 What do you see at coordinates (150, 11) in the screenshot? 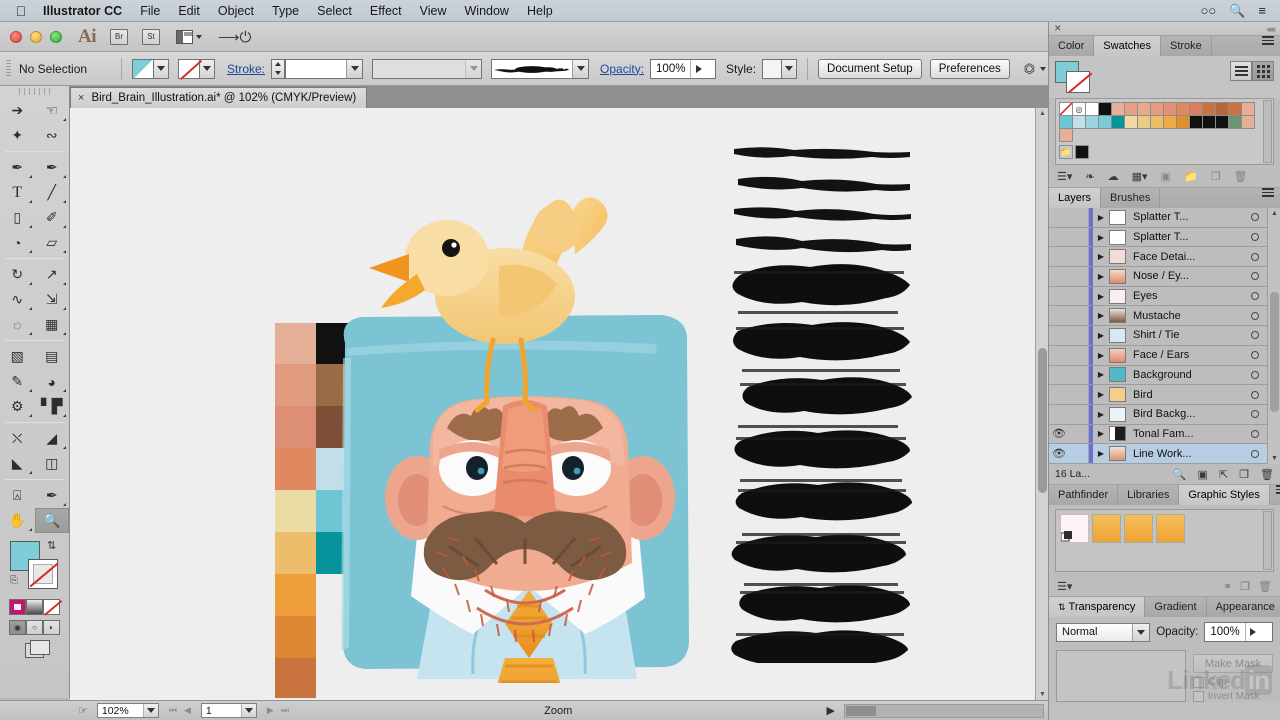
I see `menu-file: File` at bounding box center [150, 11].